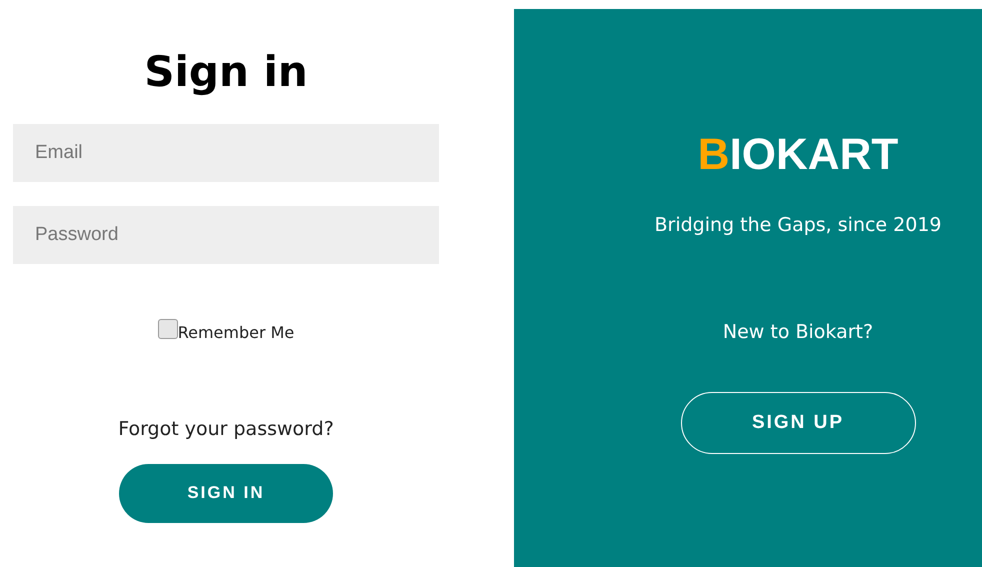  What do you see at coordinates (226, 153) in the screenshot?
I see `email-field: Email` at bounding box center [226, 153].